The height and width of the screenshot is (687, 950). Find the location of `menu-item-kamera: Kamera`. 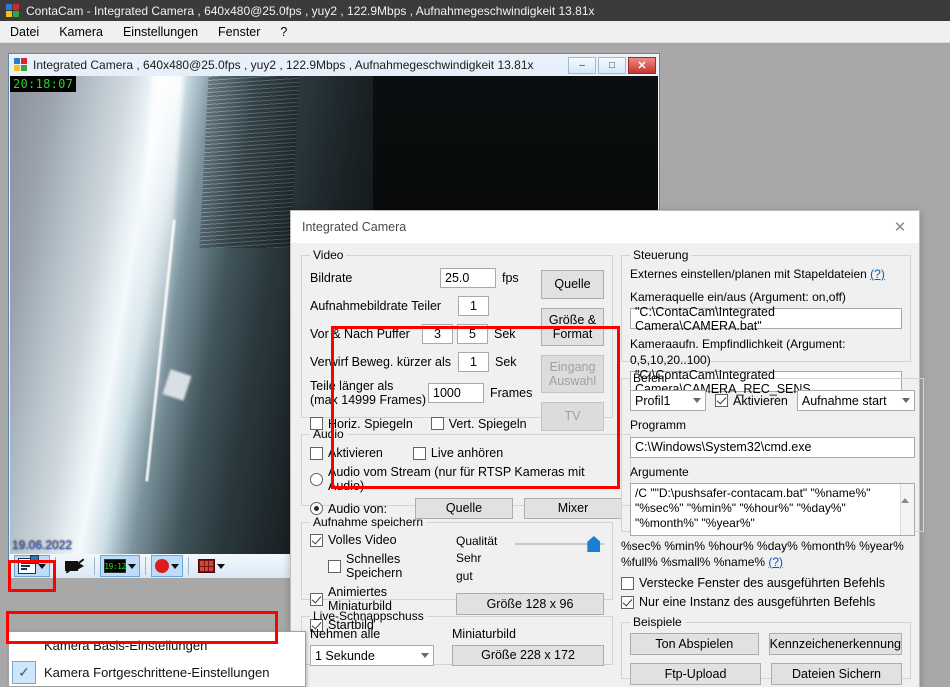

menu-item-kamera: Kamera is located at coordinates (81, 32).